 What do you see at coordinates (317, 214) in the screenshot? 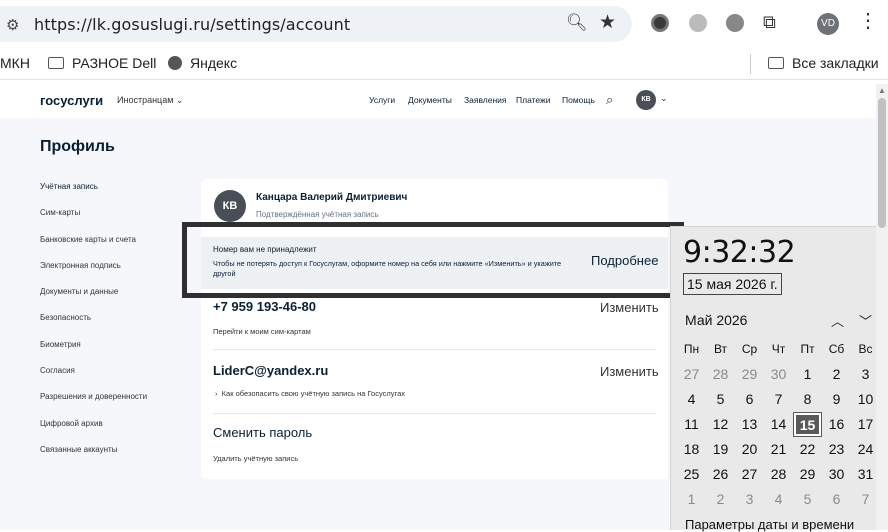
I see `account-status: Подтверждённая учётная запись` at bounding box center [317, 214].